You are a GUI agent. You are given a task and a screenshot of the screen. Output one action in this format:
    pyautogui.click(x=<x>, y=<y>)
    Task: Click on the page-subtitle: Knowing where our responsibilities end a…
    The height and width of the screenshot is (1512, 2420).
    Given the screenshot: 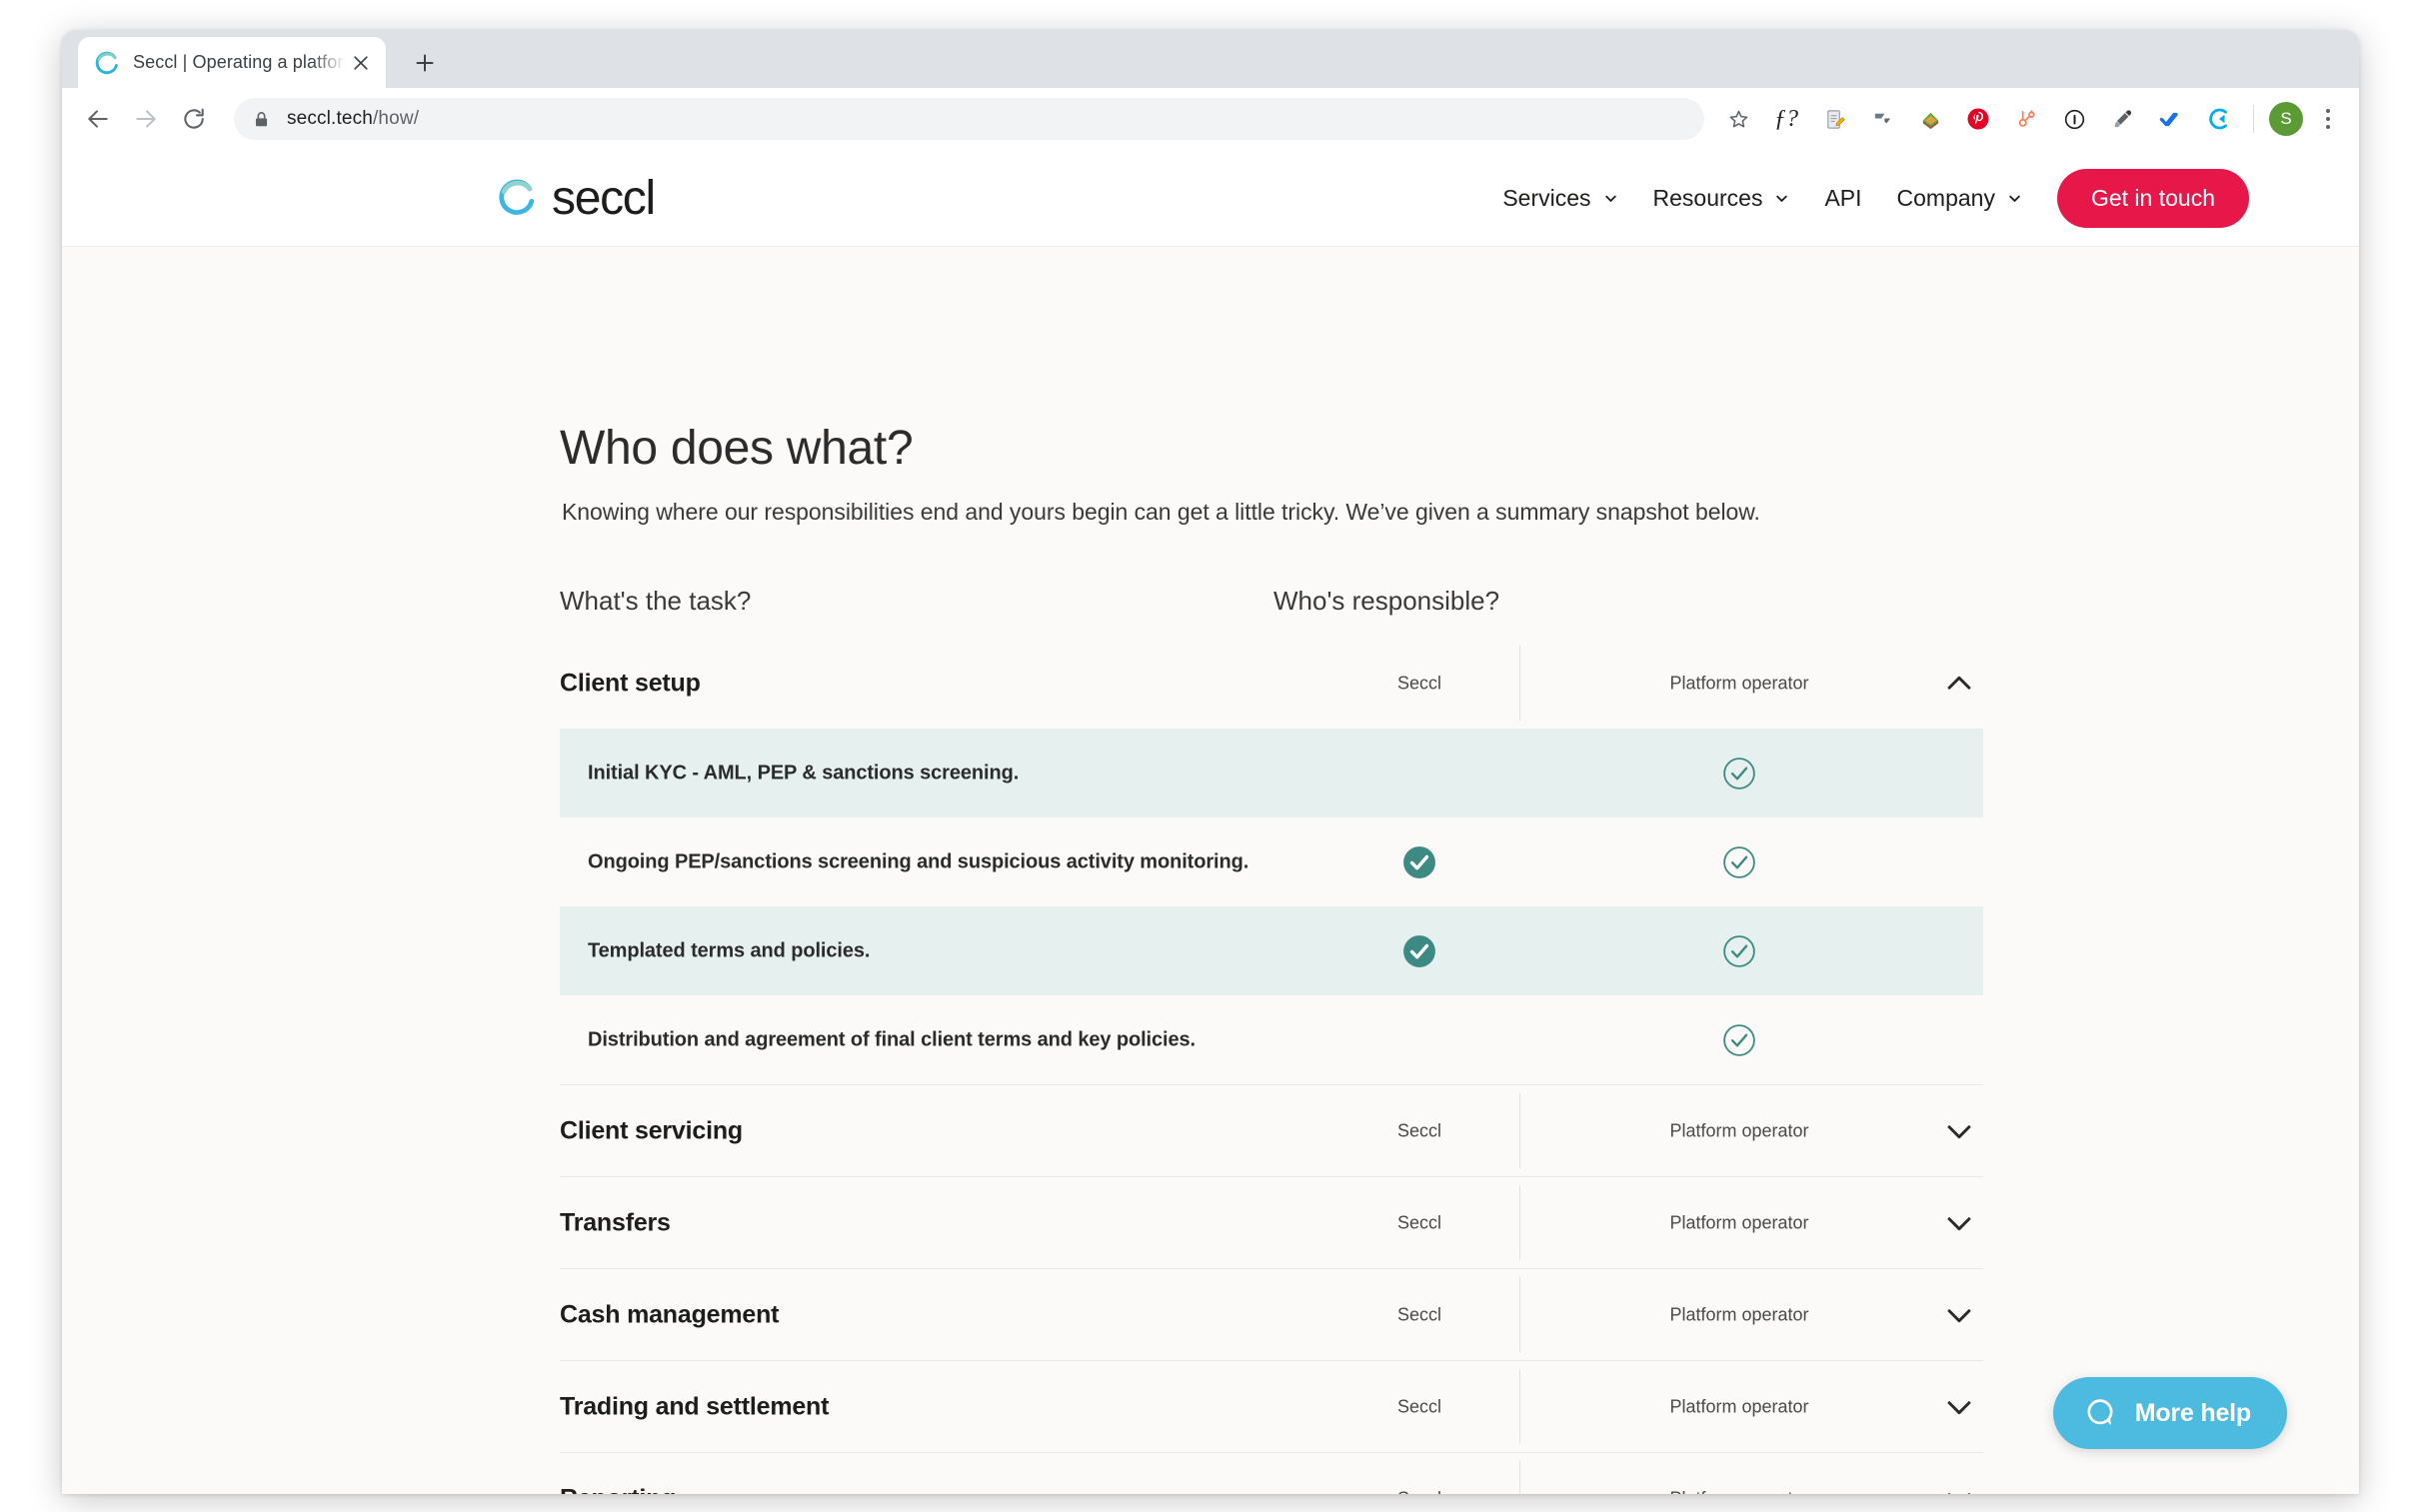 What is the action you would take?
    pyautogui.click(x=1161, y=512)
    